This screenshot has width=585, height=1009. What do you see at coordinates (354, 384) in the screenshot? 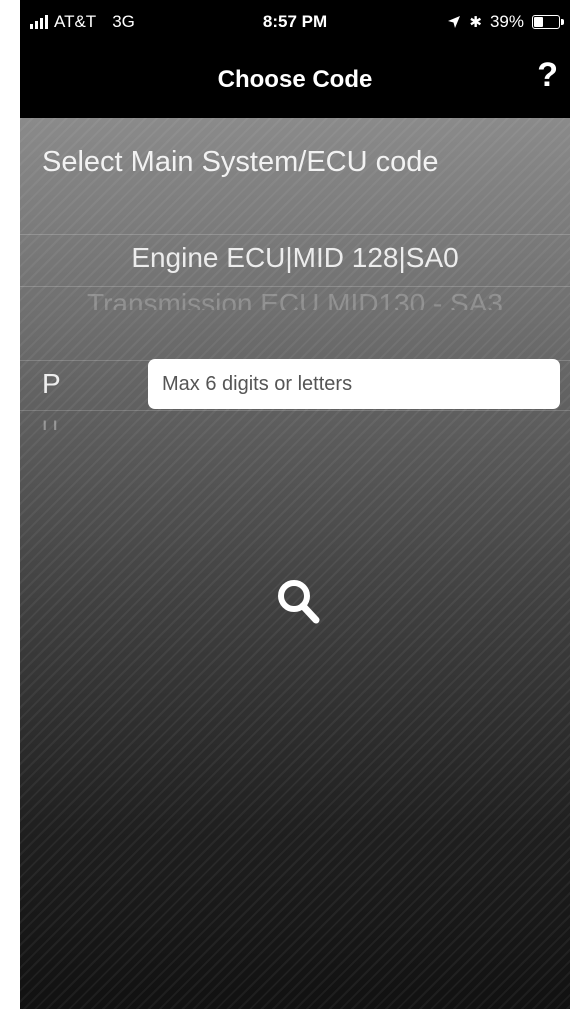
I see `code-input` at bounding box center [354, 384].